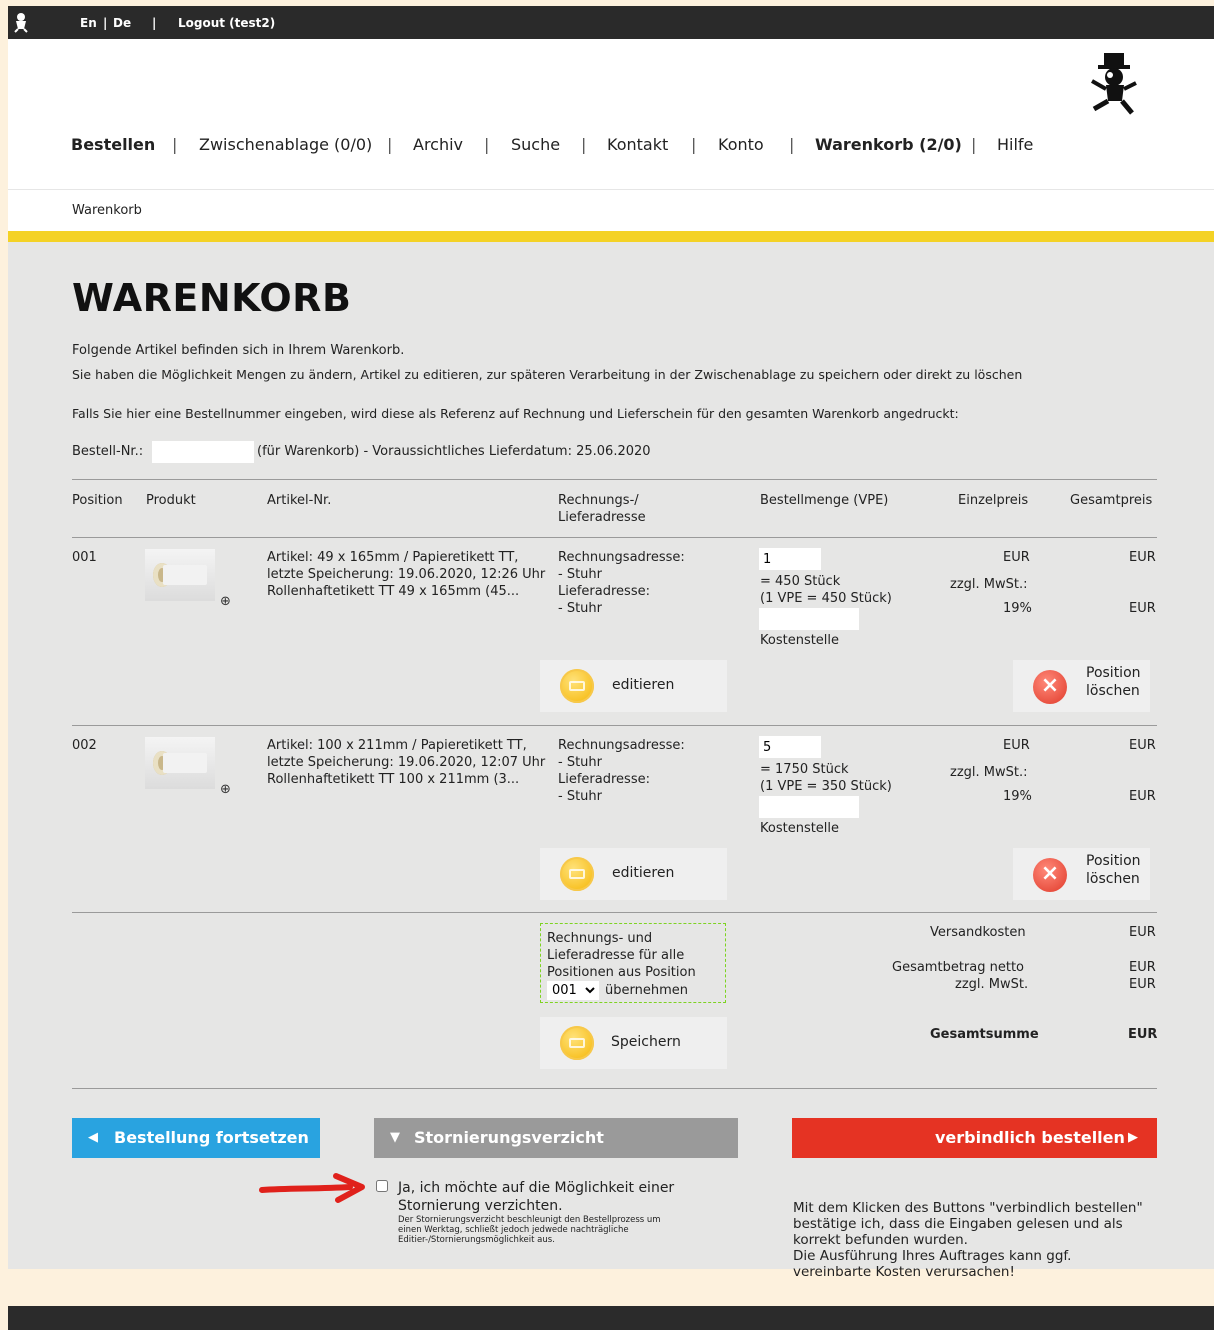 The image size is (1214, 1330). What do you see at coordinates (621, 557) in the screenshot?
I see `billing-label: Rechnungsadresse:` at bounding box center [621, 557].